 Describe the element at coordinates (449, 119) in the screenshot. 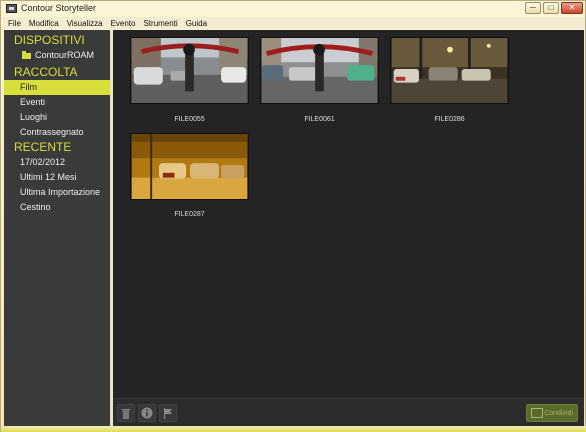

I see `thumbnail-label: FILE0286` at that location.